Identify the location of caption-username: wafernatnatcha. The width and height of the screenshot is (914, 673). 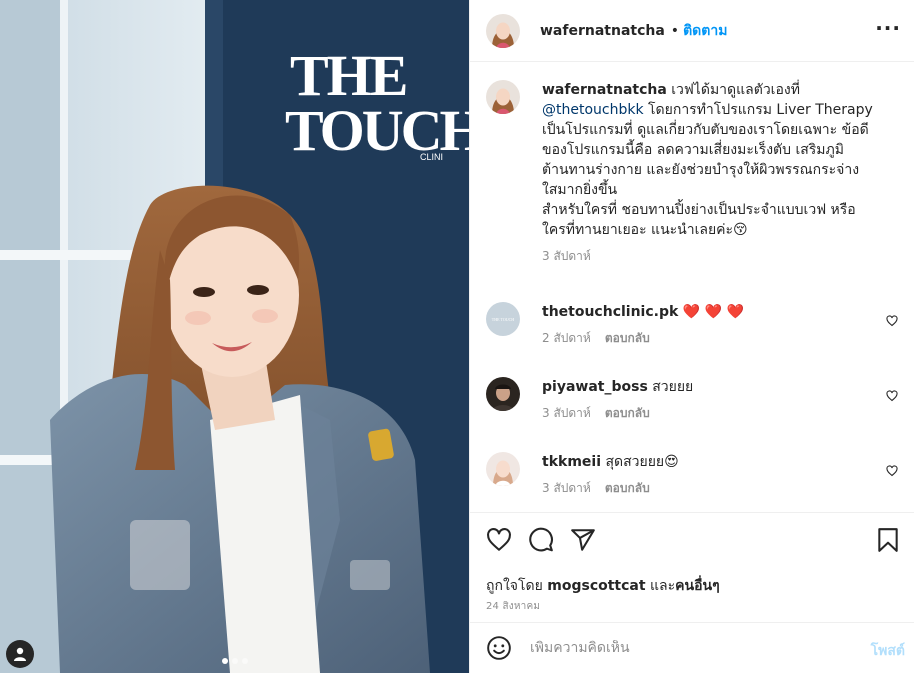
(604, 90).